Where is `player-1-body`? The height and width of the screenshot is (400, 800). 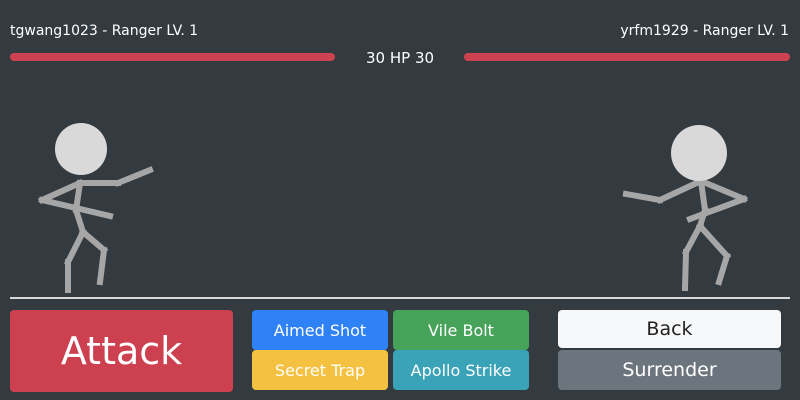
player-1-body is located at coordinates (96, 229).